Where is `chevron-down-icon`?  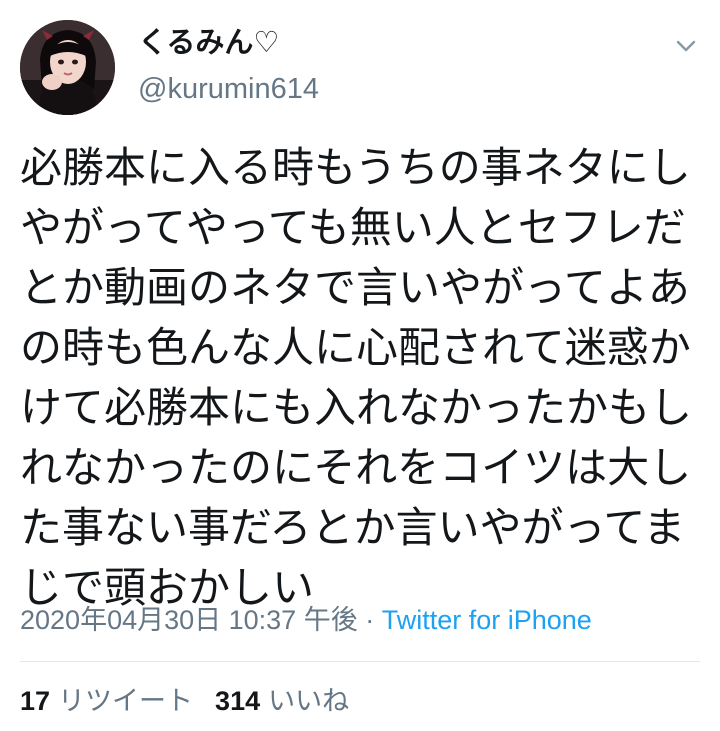
chevron-down-icon is located at coordinates (686, 46).